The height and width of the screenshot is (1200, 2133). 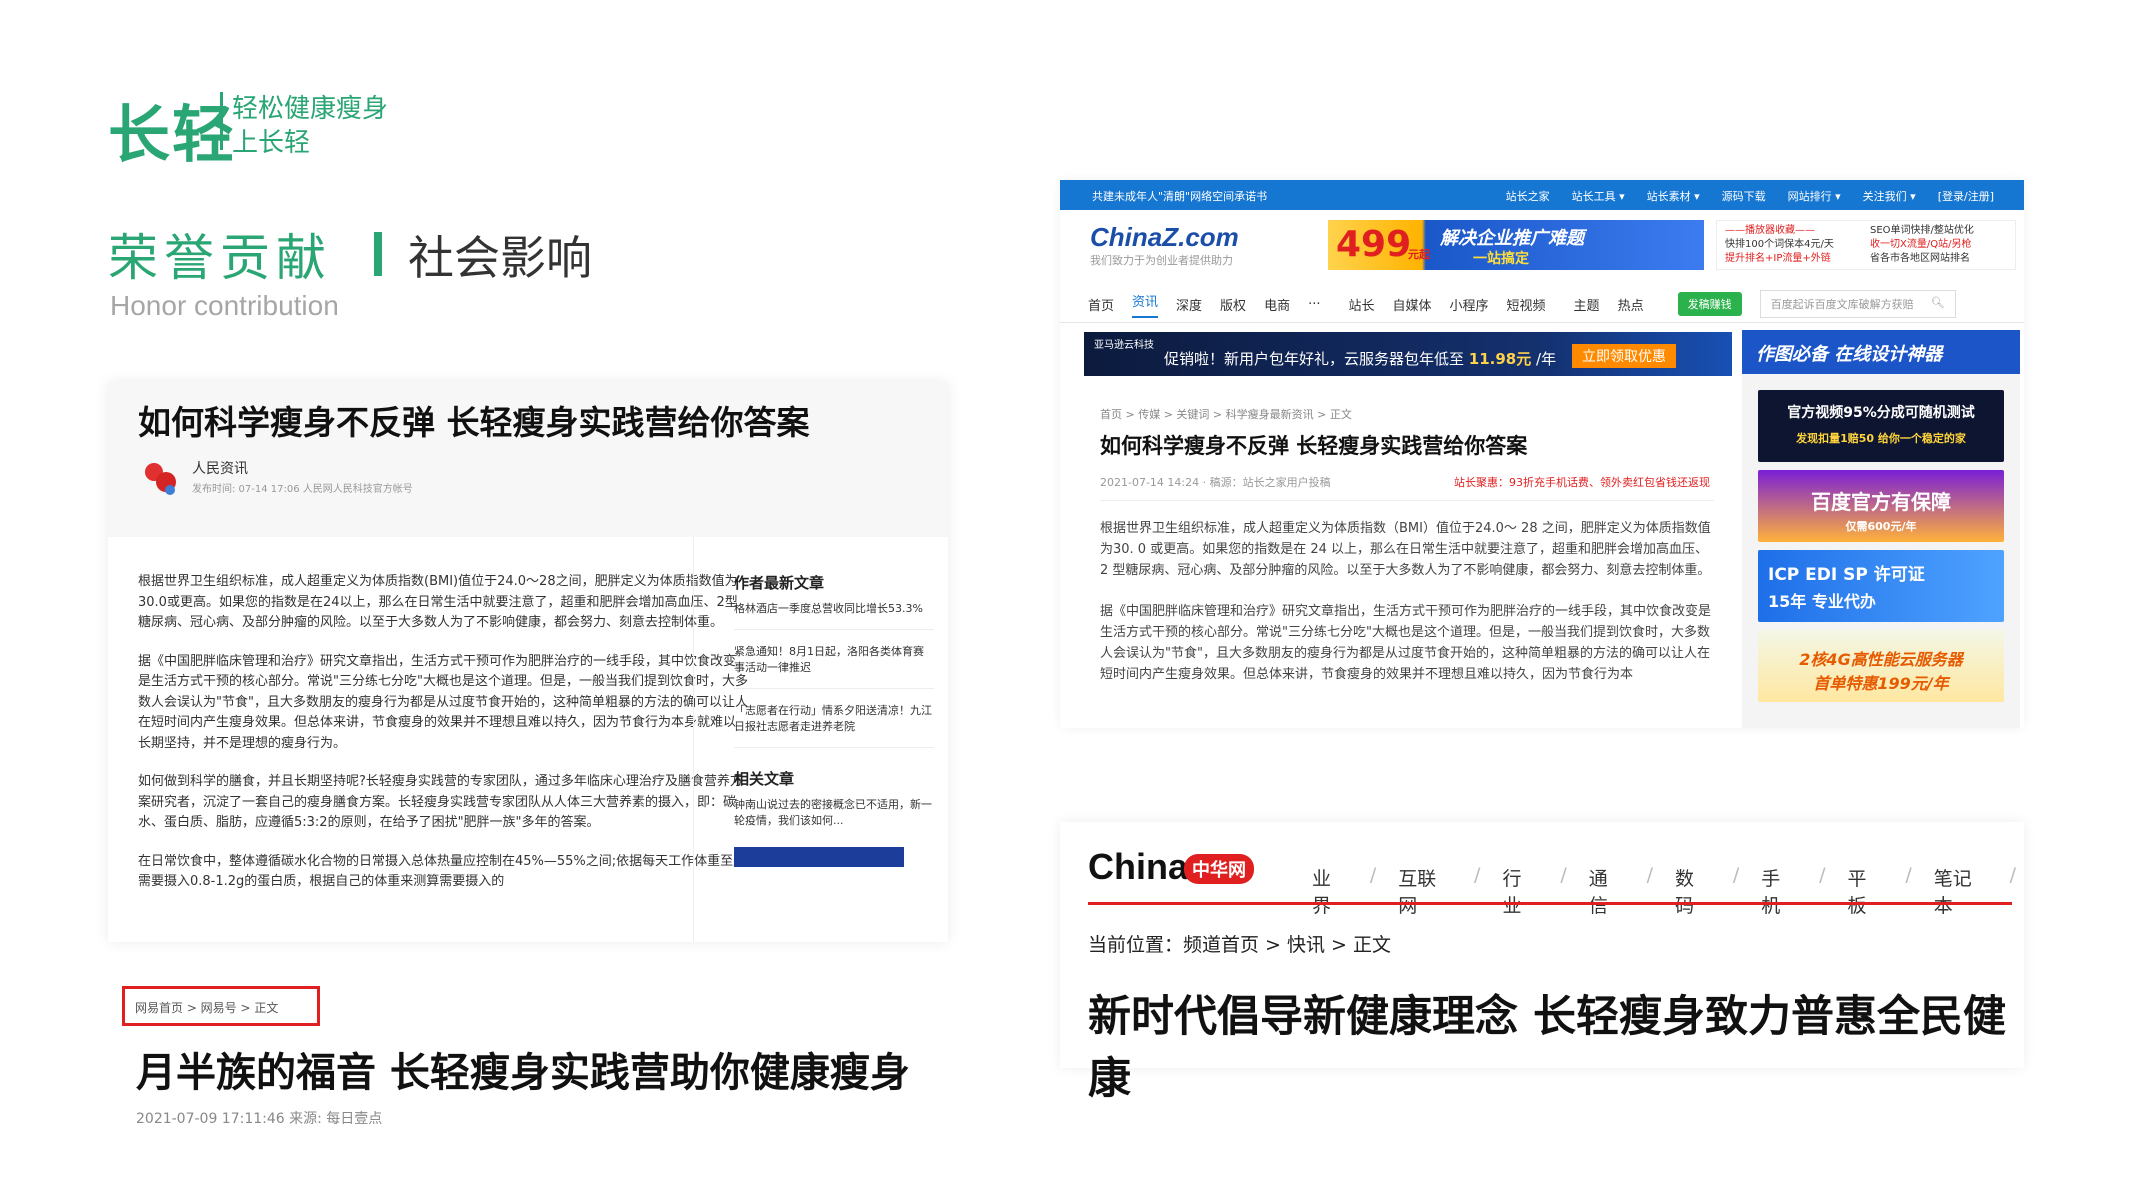 I want to click on cloud-server-ad: 2核4G高性能云服务器 首单特惠199元/年, so click(x=1881, y=666).